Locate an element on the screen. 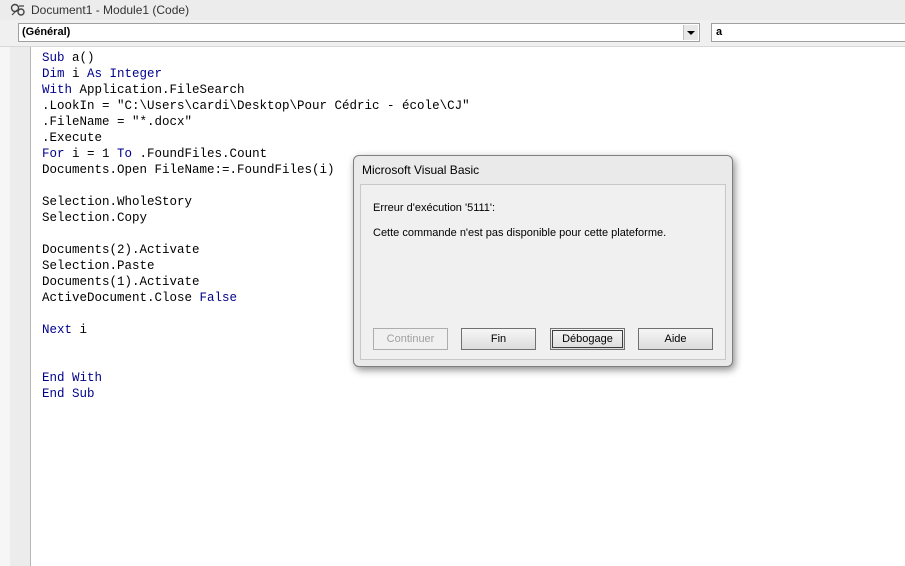 The width and height of the screenshot is (905, 566). code-text: Application.FileSearch is located at coordinates (162, 90).